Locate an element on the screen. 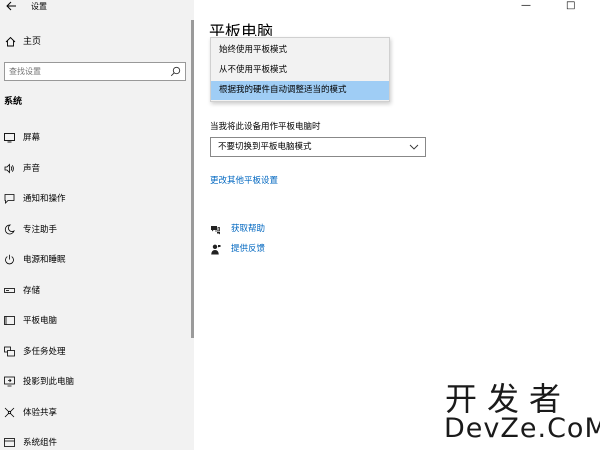 The image size is (600, 450). app-title: 设置 is located at coordinates (39, 6).